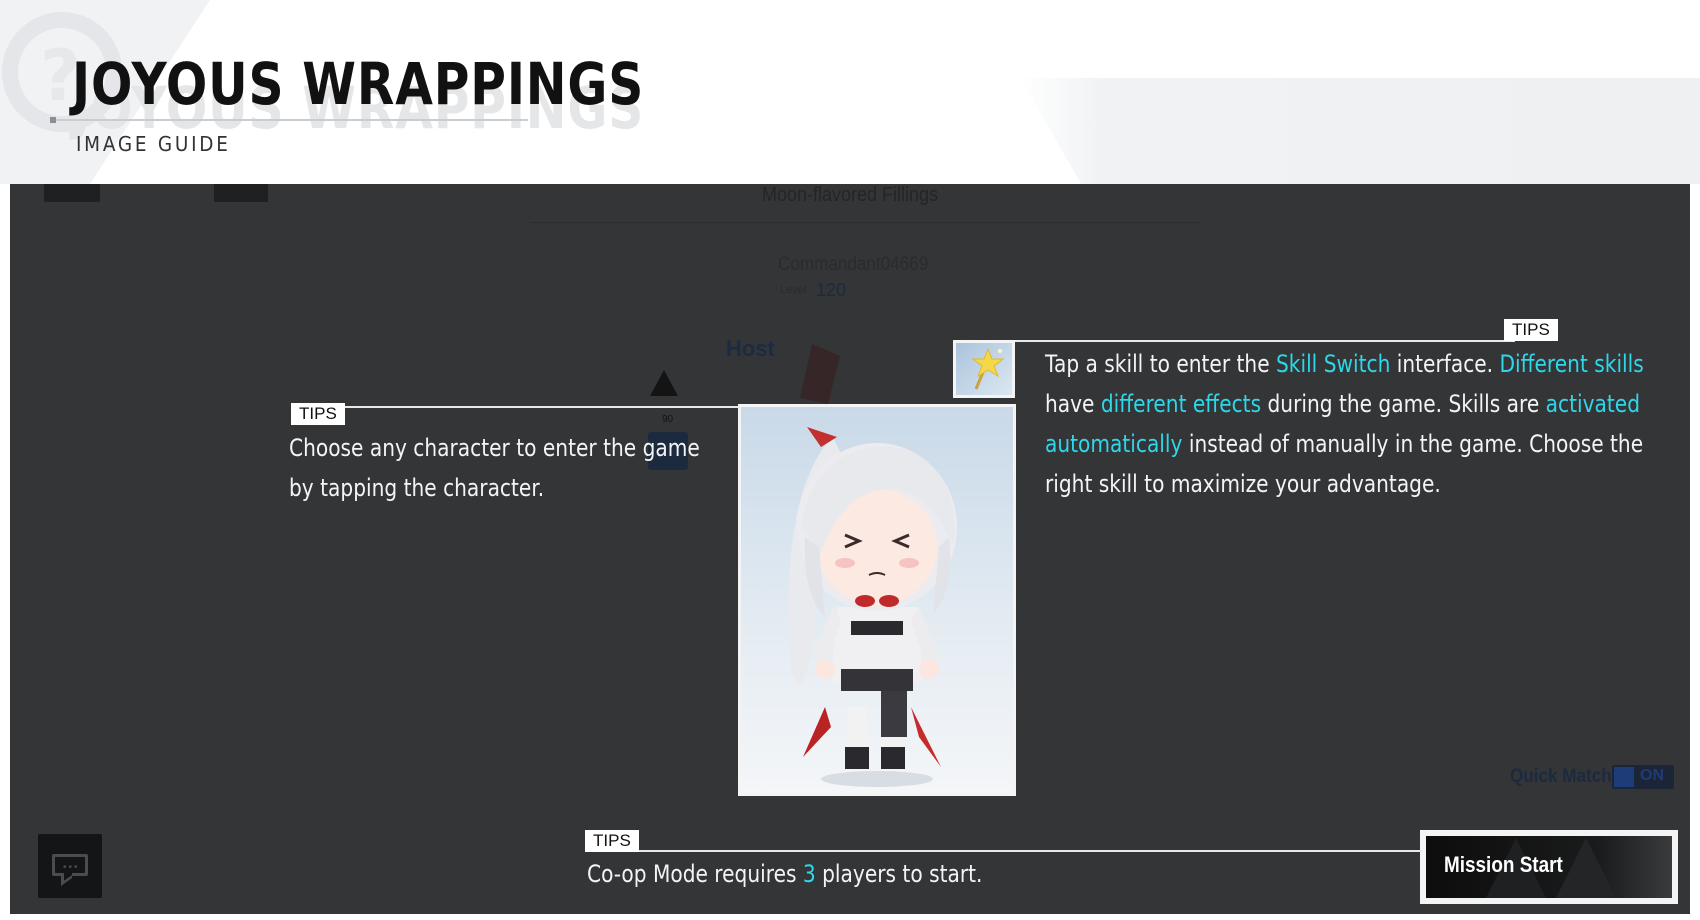  What do you see at coordinates (1181, 404) in the screenshot?
I see `skill-tip-highlight: different effects` at bounding box center [1181, 404].